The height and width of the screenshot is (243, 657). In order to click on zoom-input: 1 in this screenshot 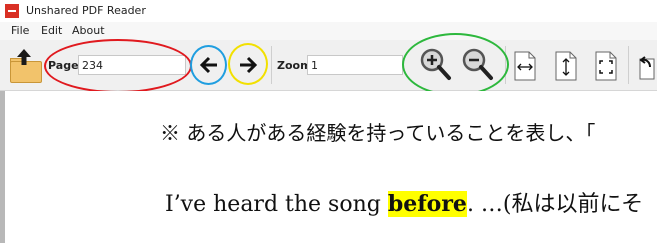, I will do `click(355, 65)`.